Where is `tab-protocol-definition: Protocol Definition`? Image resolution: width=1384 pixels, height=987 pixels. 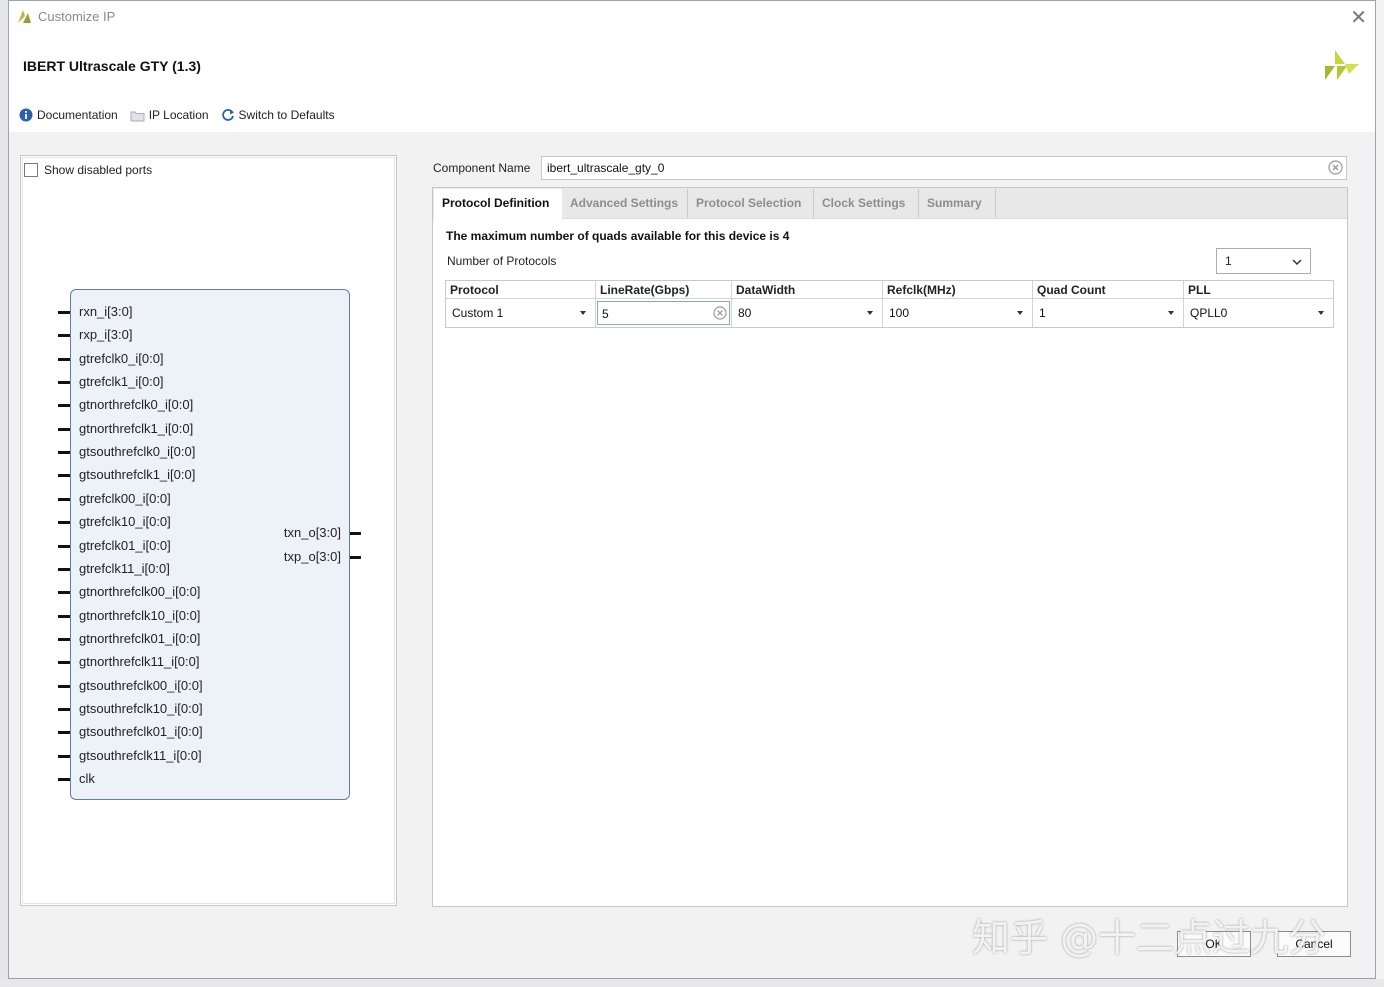
tab-protocol-definition: Protocol Definition is located at coordinates (498, 204).